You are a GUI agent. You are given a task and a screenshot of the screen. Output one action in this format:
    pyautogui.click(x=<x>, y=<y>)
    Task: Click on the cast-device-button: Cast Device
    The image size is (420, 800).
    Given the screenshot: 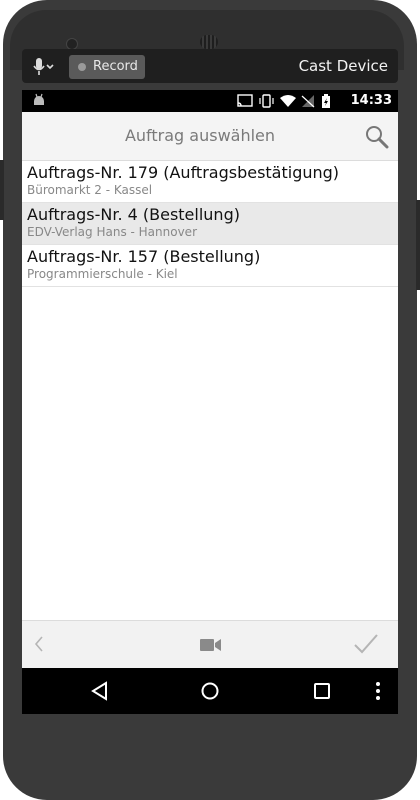 What is the action you would take?
    pyautogui.click(x=343, y=66)
    